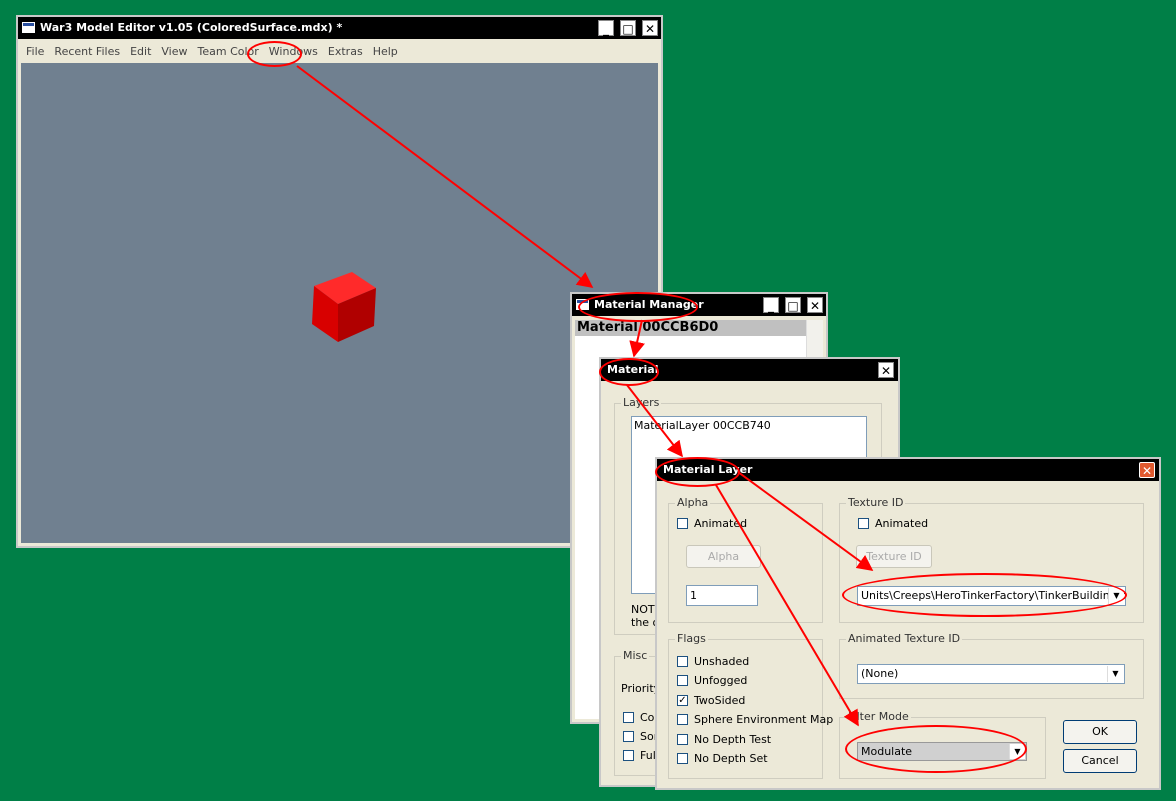  I want to click on arrow-material-layer-to-filter, so click(787, 605).